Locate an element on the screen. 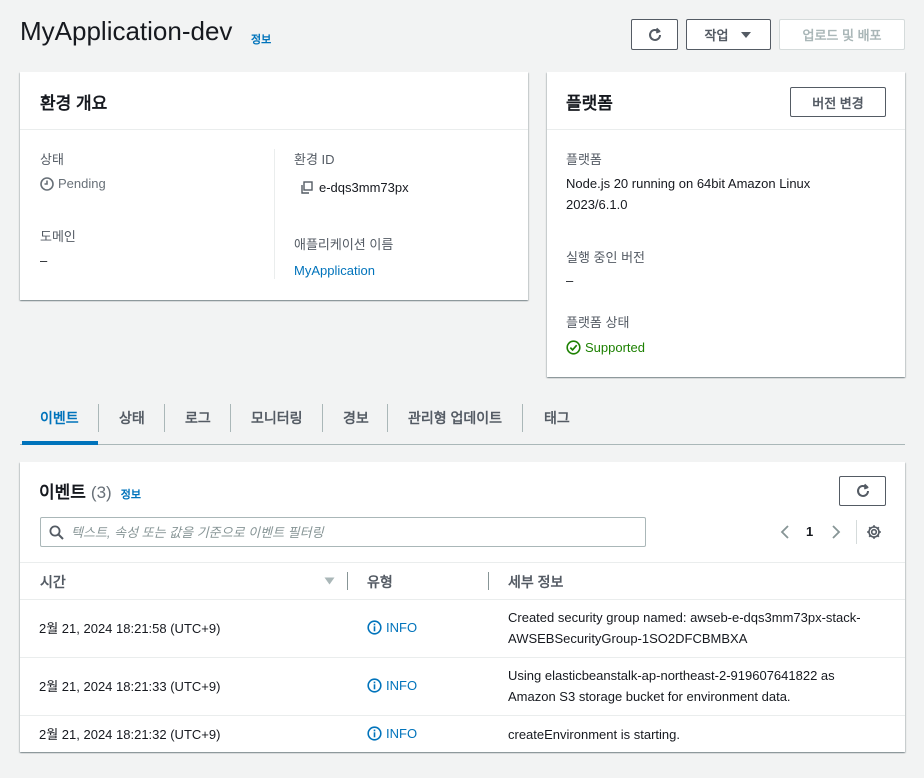 The width and height of the screenshot is (924, 778). refresh-button is located at coordinates (654, 34).